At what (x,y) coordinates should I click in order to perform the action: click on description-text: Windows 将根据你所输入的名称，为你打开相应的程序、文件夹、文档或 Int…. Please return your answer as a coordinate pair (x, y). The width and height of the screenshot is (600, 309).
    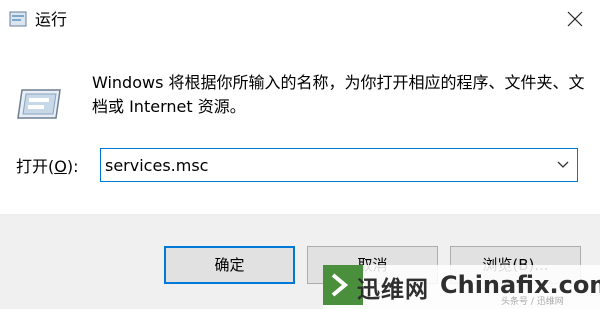
    Looking at the image, I should click on (338, 94).